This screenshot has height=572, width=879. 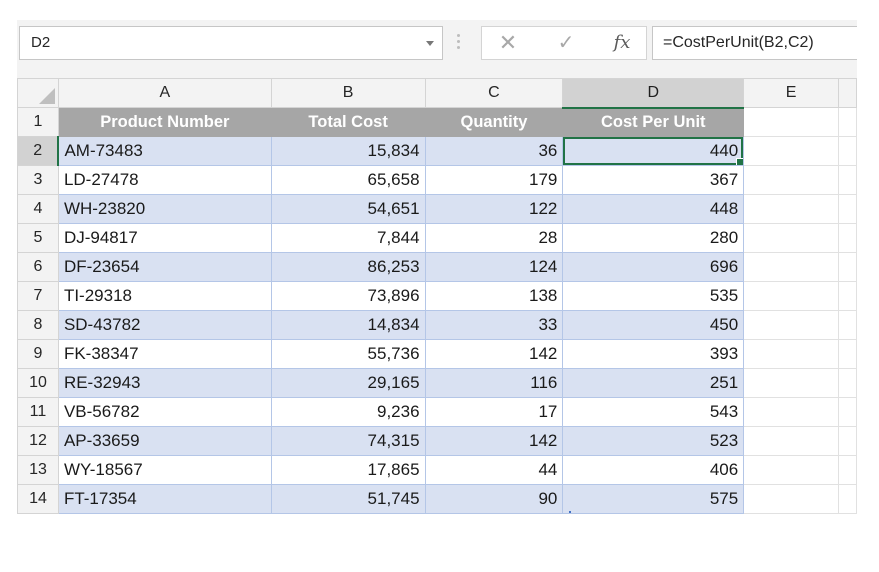 What do you see at coordinates (653, 151) in the screenshot?
I see `active-cell: 440` at bounding box center [653, 151].